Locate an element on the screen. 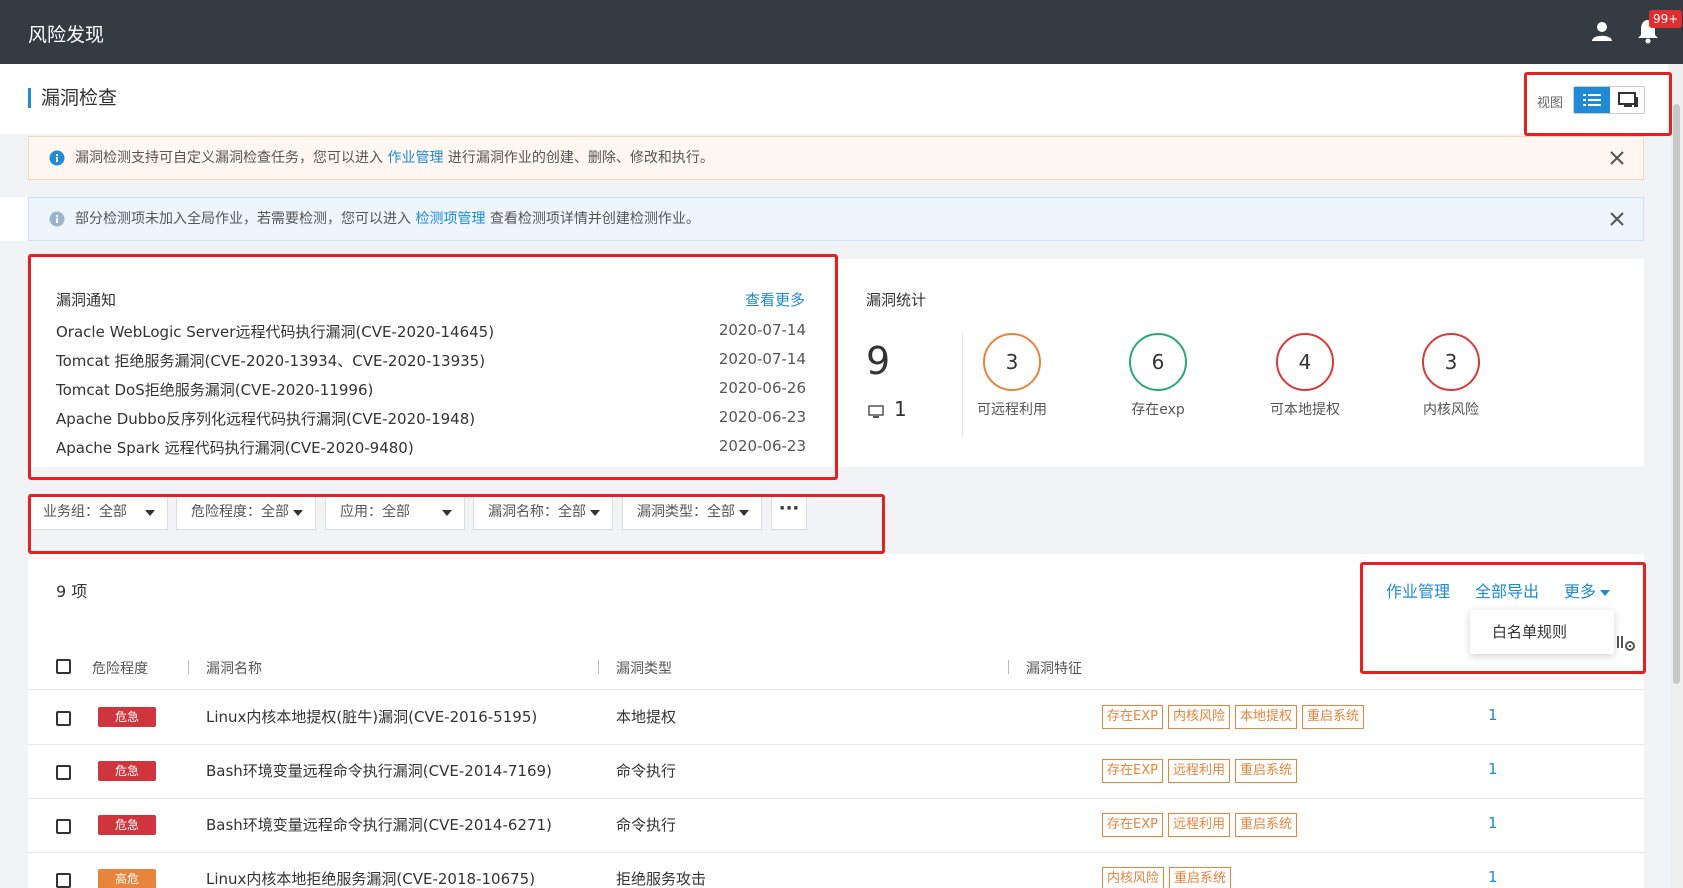 Image resolution: width=1683 pixels, height=888 pixels. filter-label: 危险程度：全部 is located at coordinates (240, 512).